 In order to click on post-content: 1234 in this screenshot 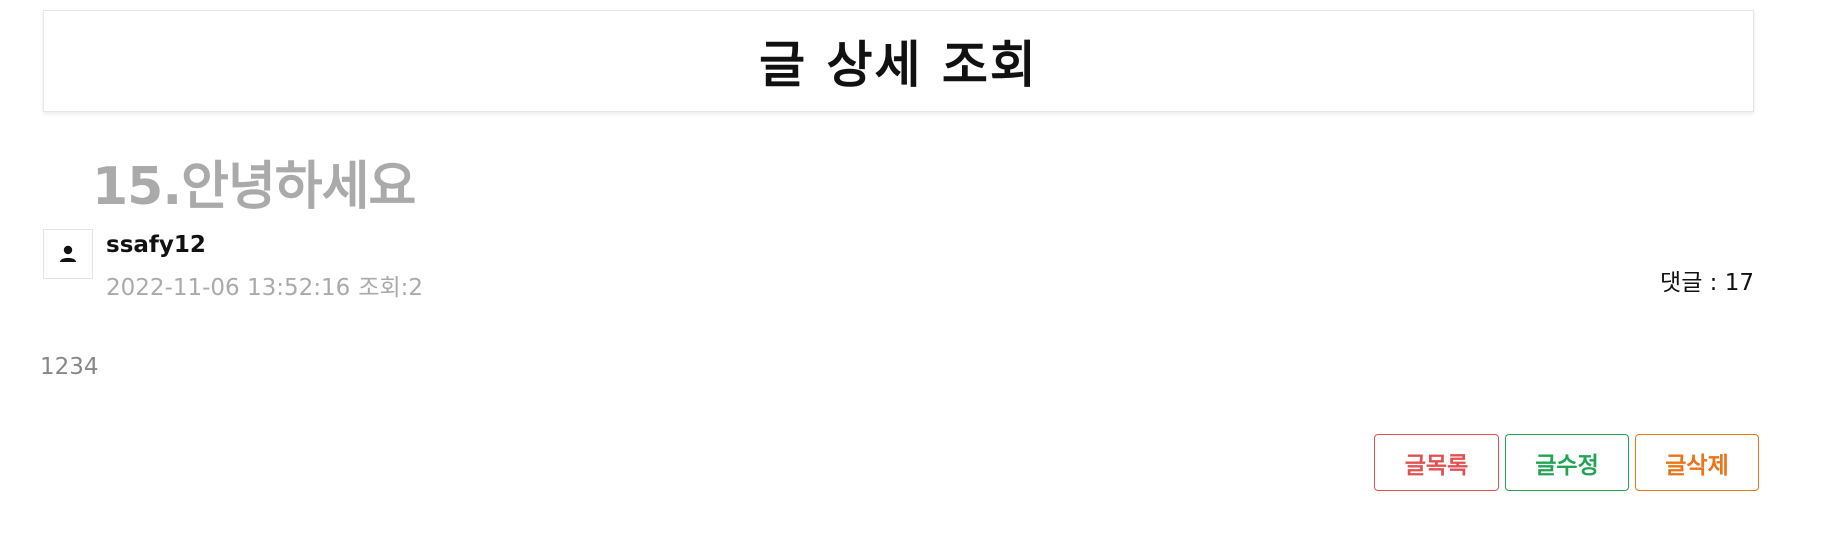, I will do `click(69, 367)`.